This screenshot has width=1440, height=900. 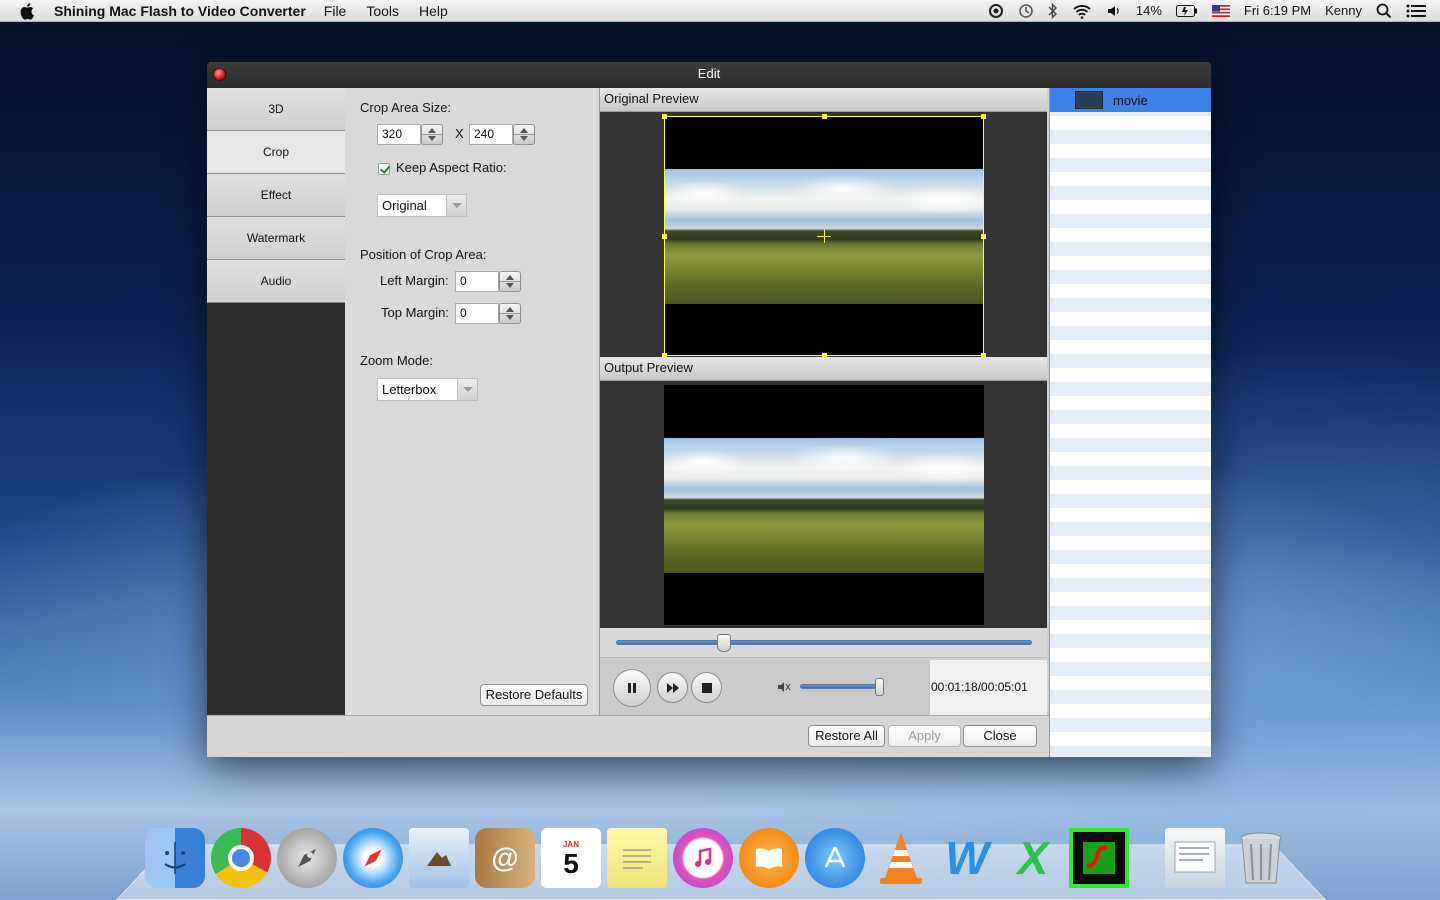 I want to click on seek-track, so click(x=824, y=642).